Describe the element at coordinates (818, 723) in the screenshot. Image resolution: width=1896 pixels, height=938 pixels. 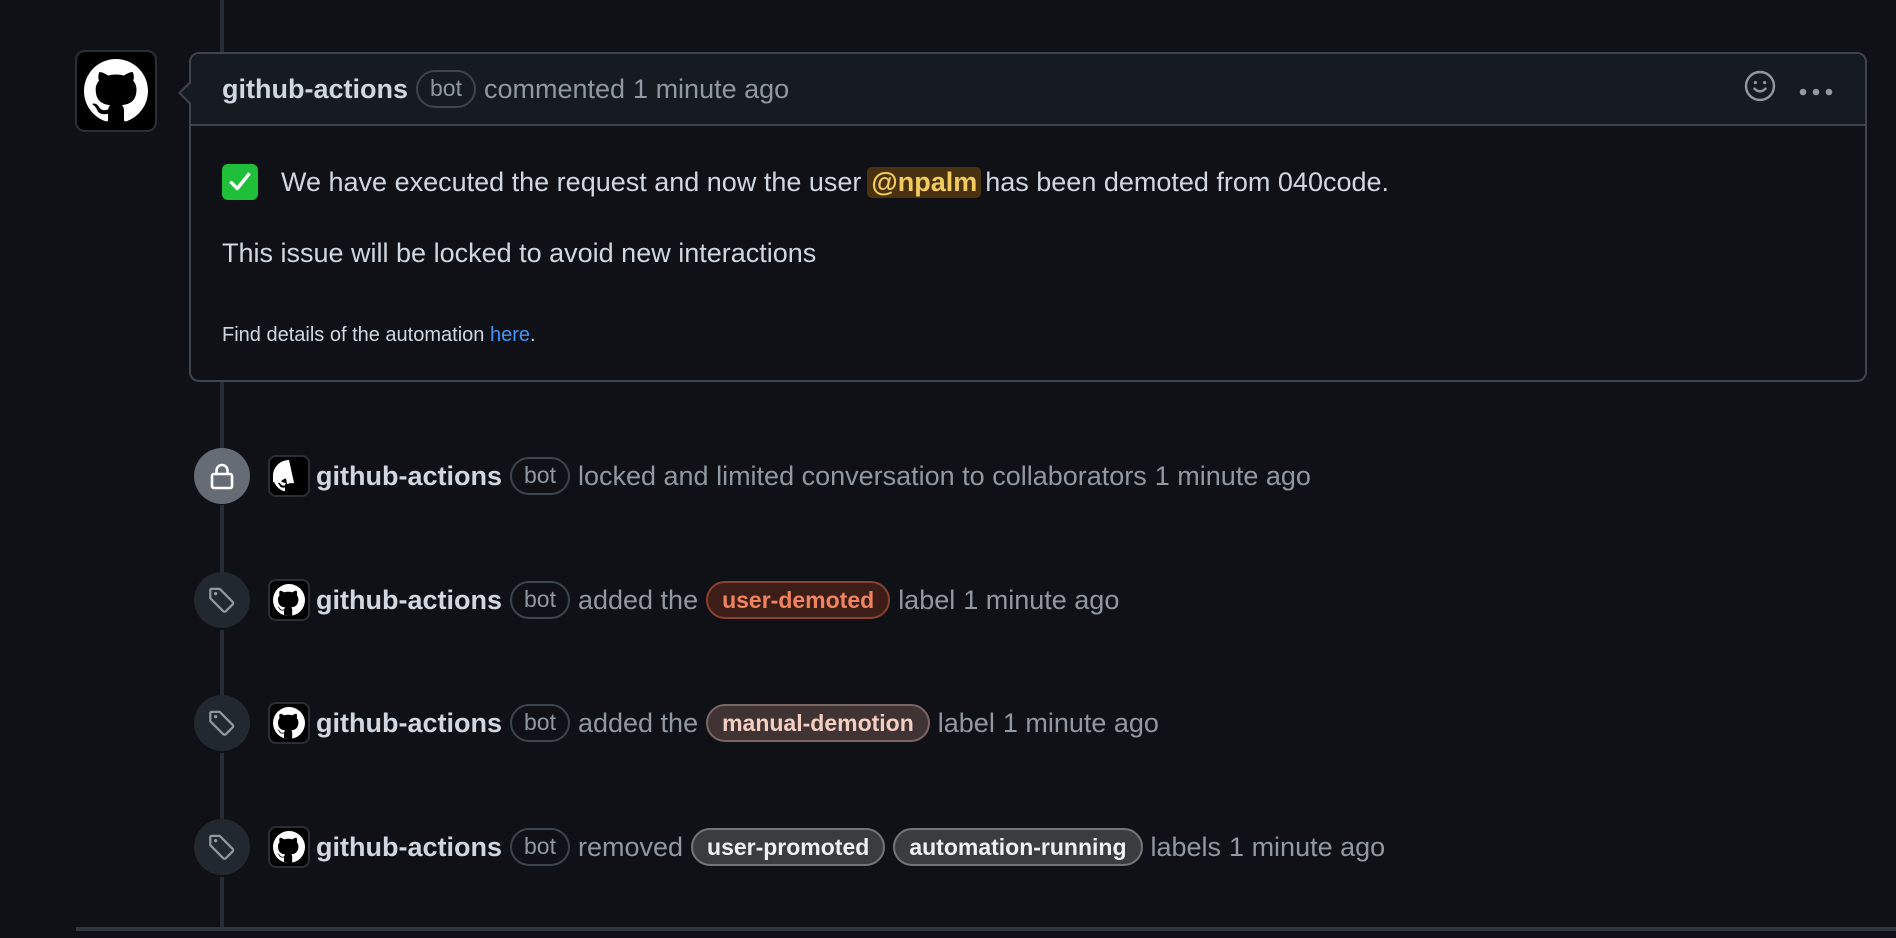
I see `label-manual-demotion: manual-demotion` at that location.